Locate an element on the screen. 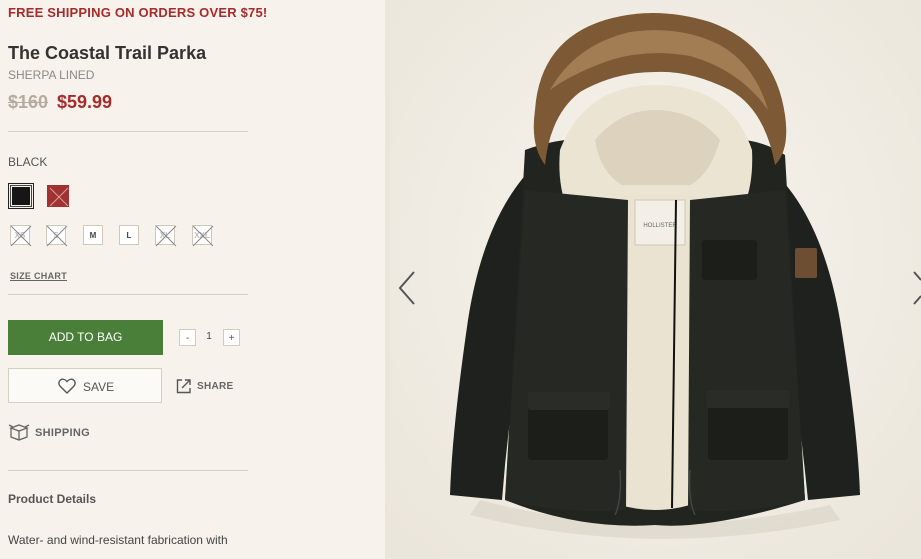  color-swatch-black is located at coordinates (21, 196).